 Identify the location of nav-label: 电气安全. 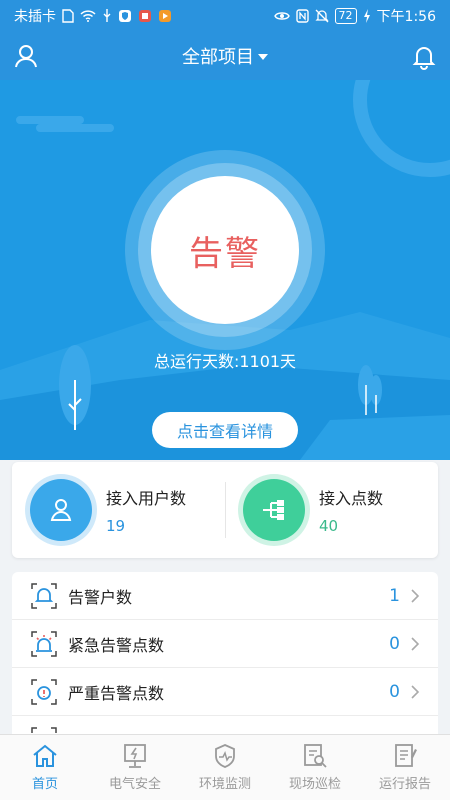
(134, 784).